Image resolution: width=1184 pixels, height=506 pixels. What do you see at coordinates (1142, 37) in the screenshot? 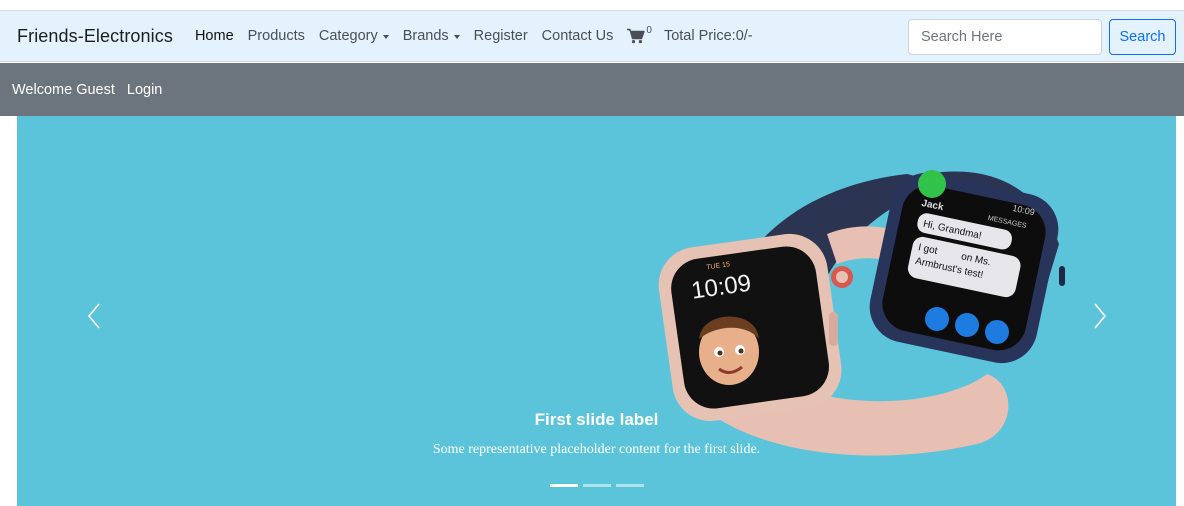
I see `search-button: Search` at bounding box center [1142, 37].